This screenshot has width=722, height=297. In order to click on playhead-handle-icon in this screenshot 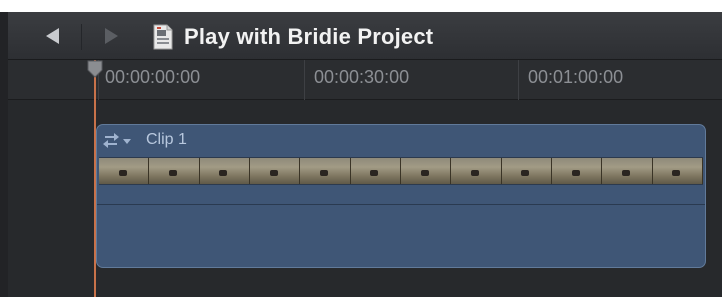, I will do `click(95, 69)`.